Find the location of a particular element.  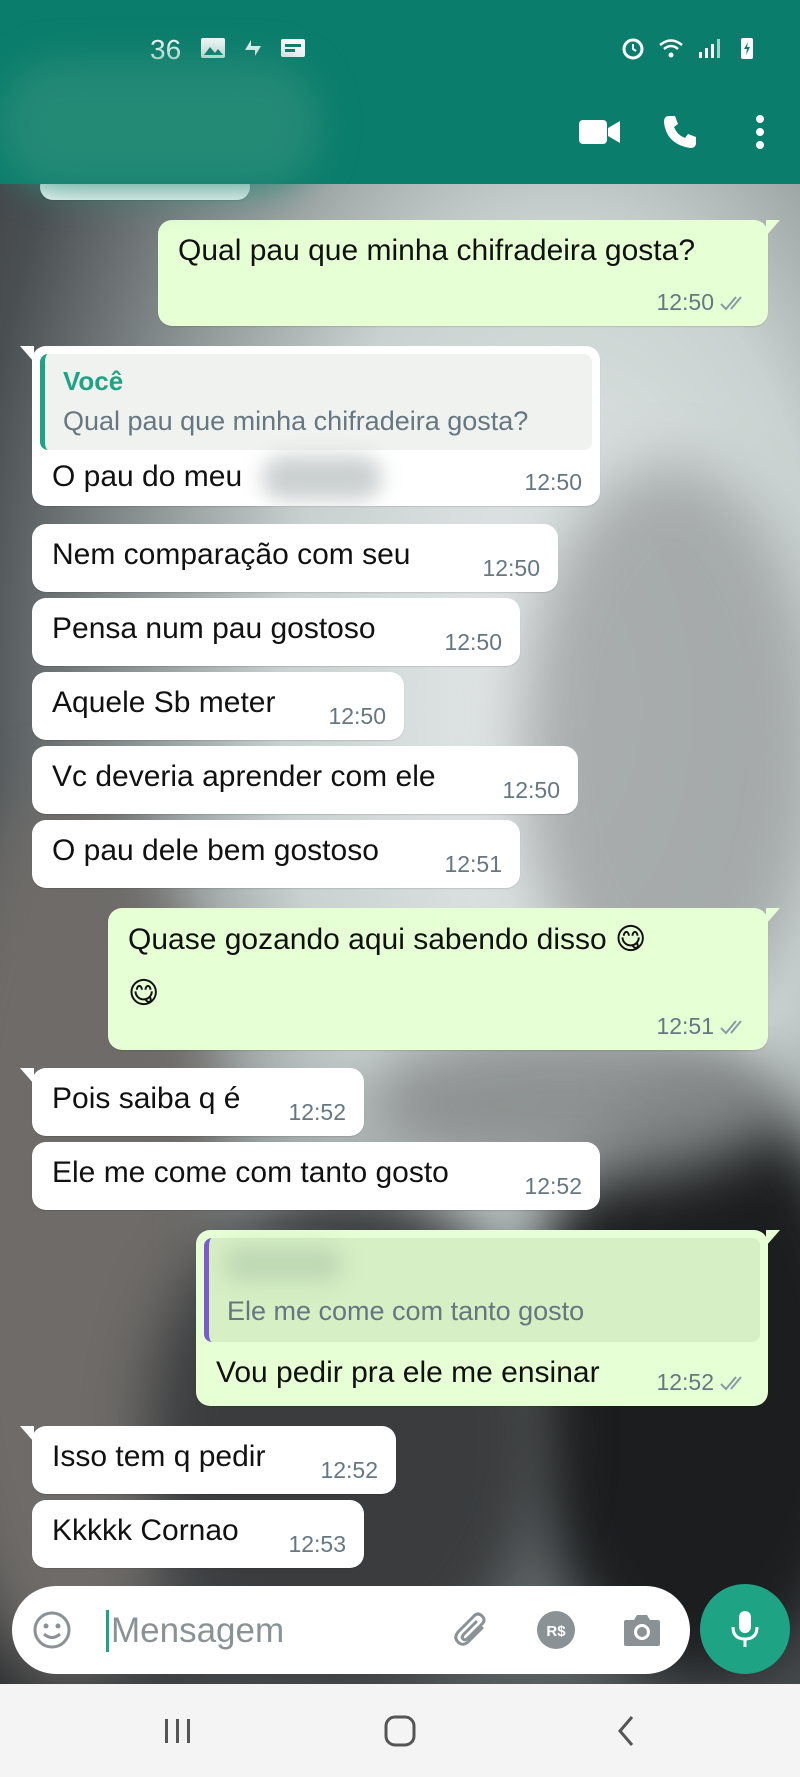

message-text: Vc deveria aprender com ele is located at coordinates (244, 776).